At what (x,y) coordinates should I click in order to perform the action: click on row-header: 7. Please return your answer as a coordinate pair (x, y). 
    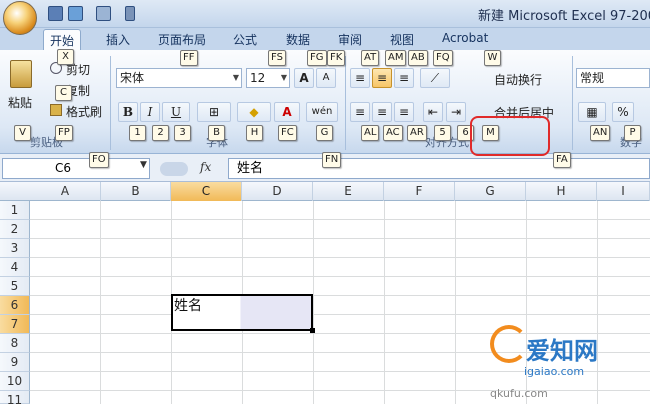
    Looking at the image, I should click on (15, 324).